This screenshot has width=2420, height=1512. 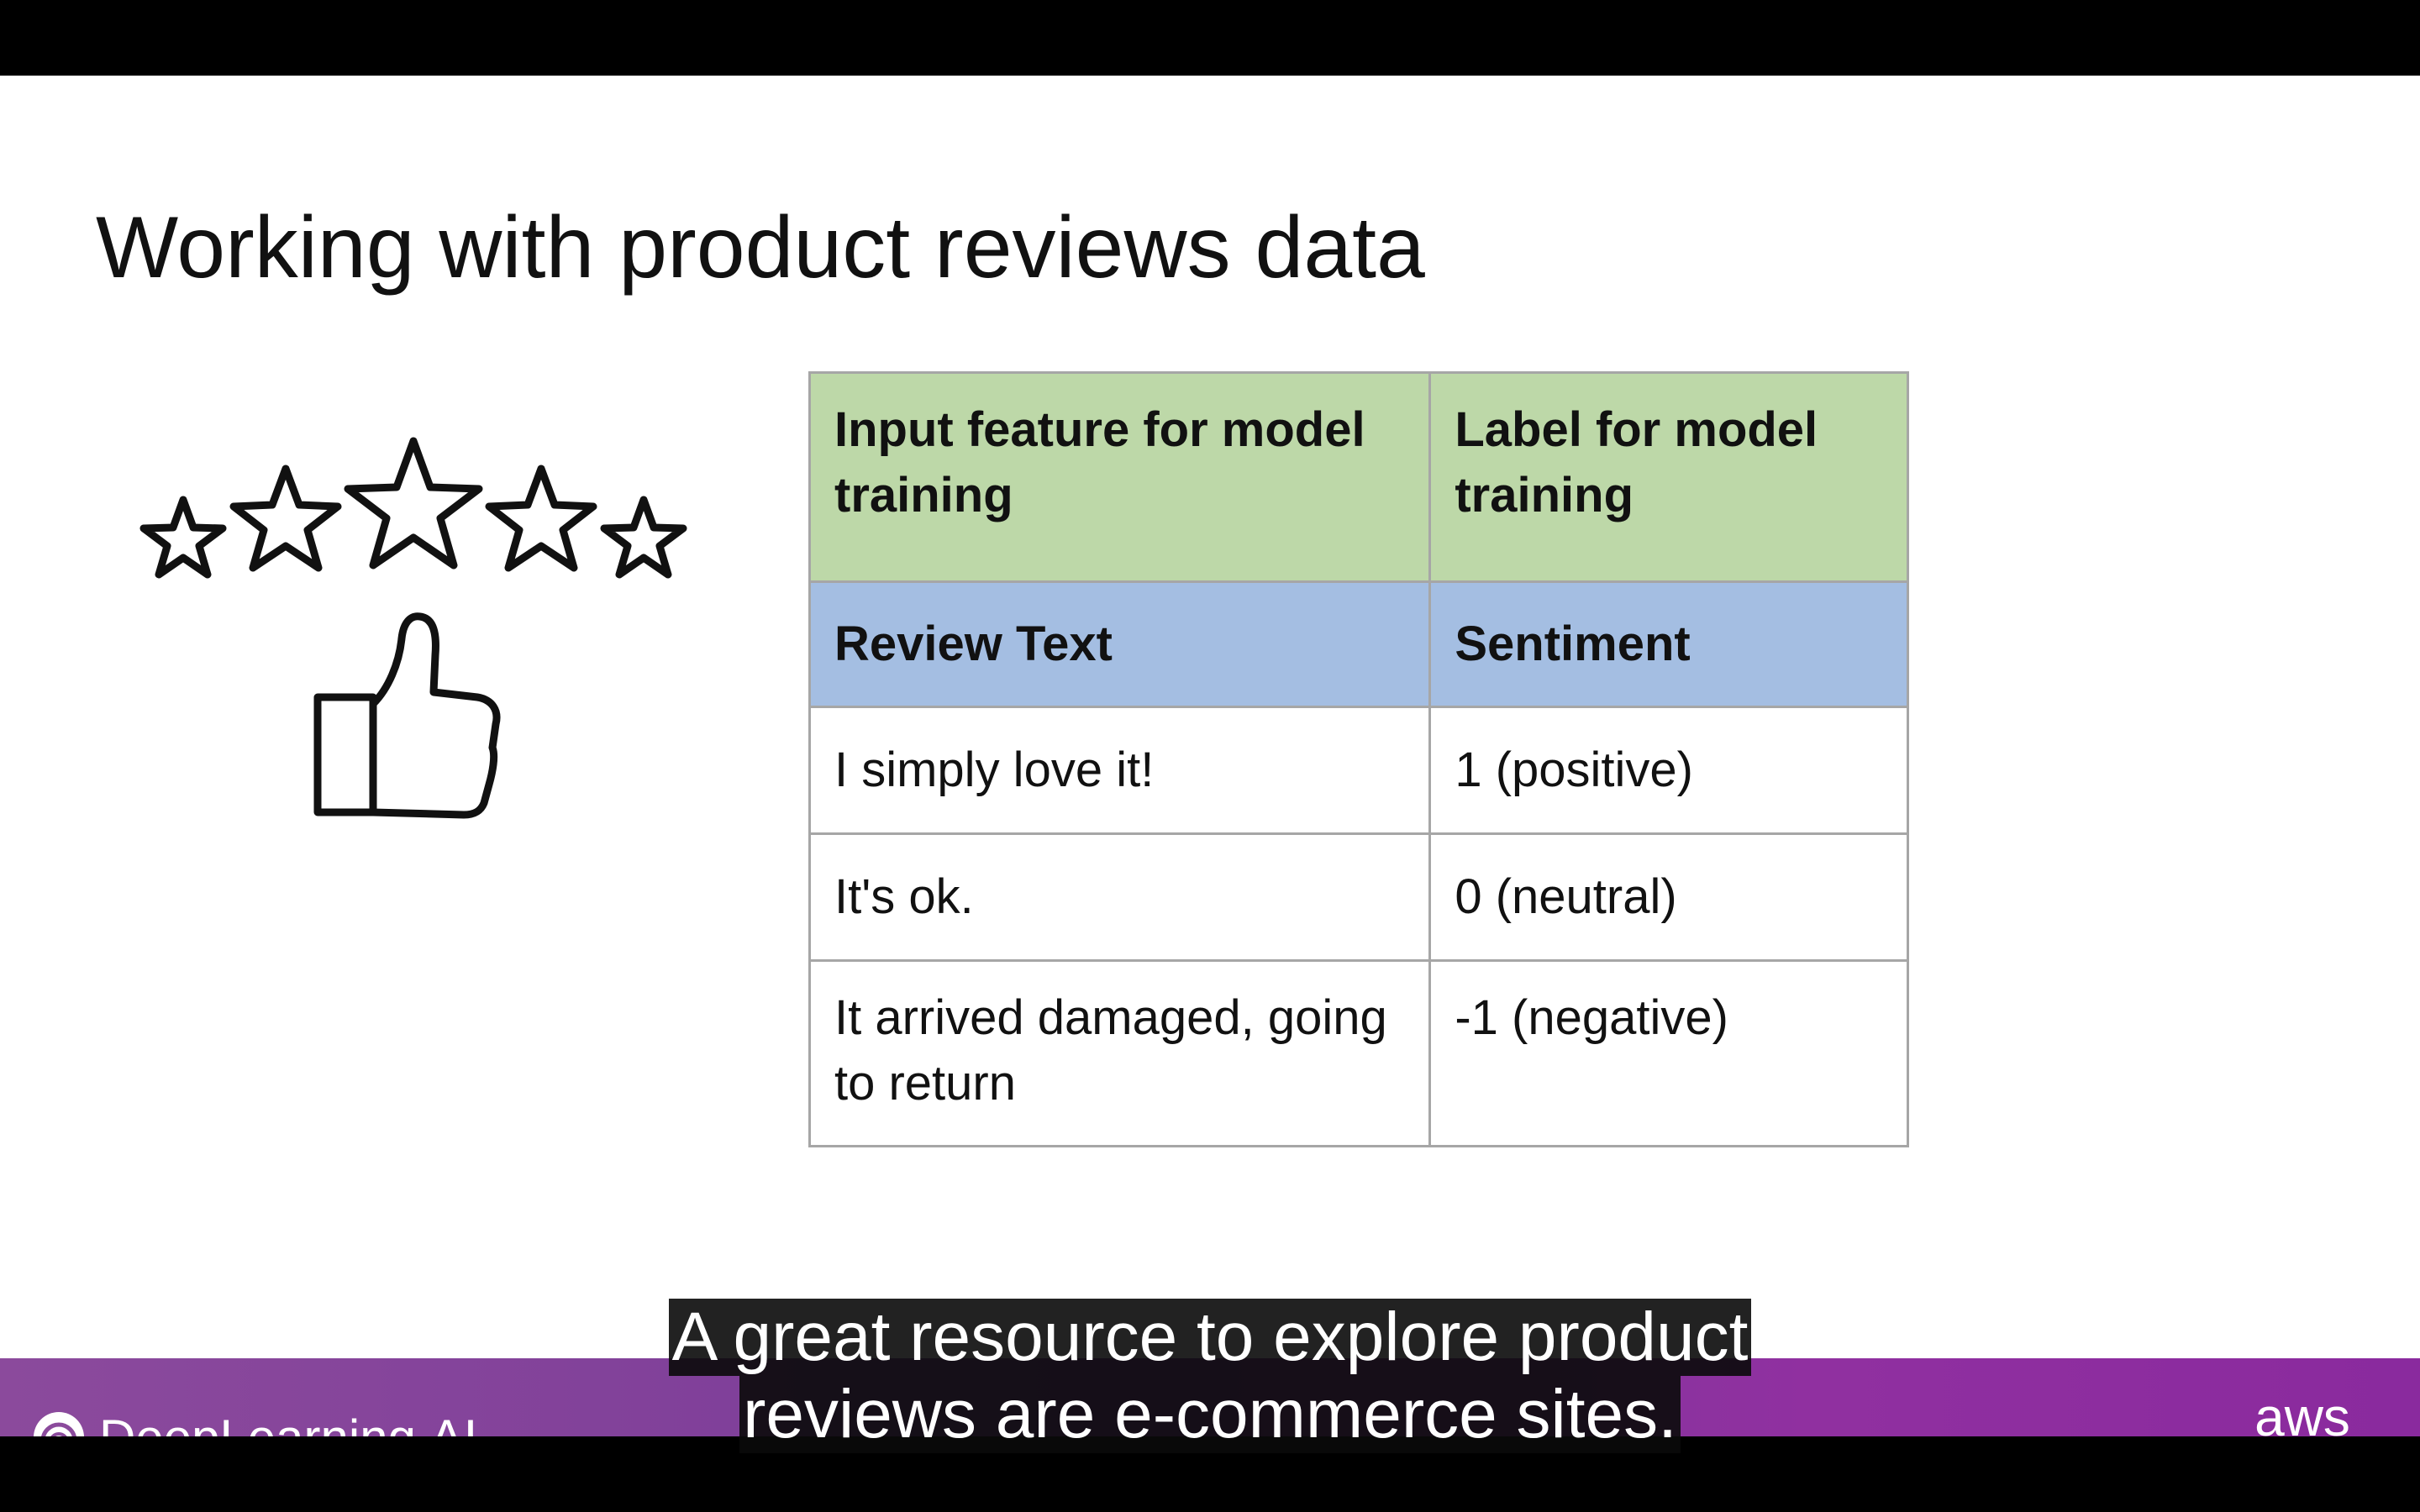 I want to click on five-star-rating-icon, so click(x=413, y=508).